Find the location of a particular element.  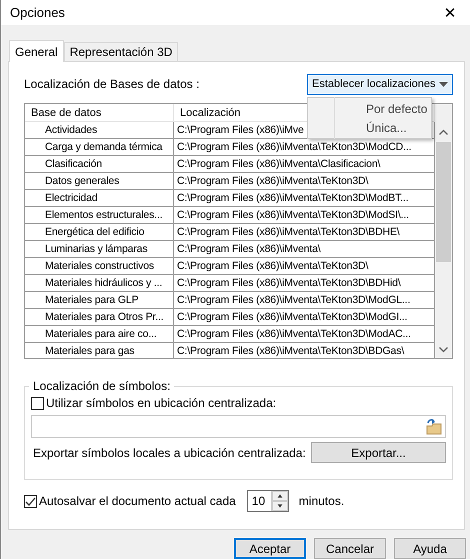

minutes-spinner: 10 is located at coordinates (267, 501).